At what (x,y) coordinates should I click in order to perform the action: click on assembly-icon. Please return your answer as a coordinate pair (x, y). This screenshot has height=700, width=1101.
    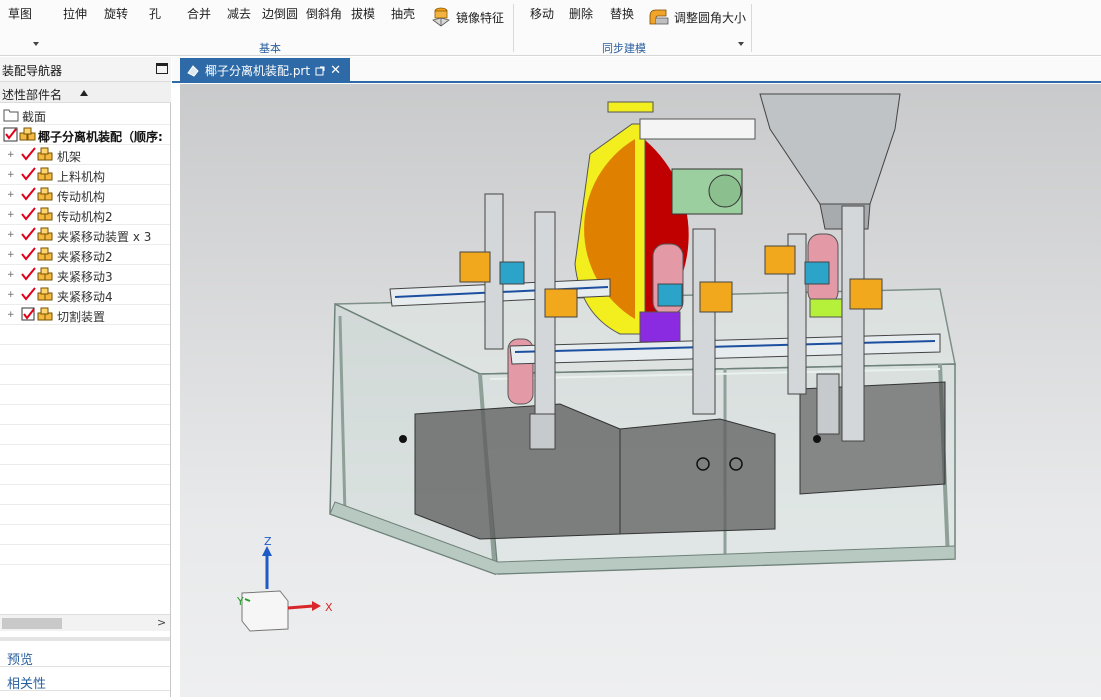
    Looking at the image, I should click on (27, 134).